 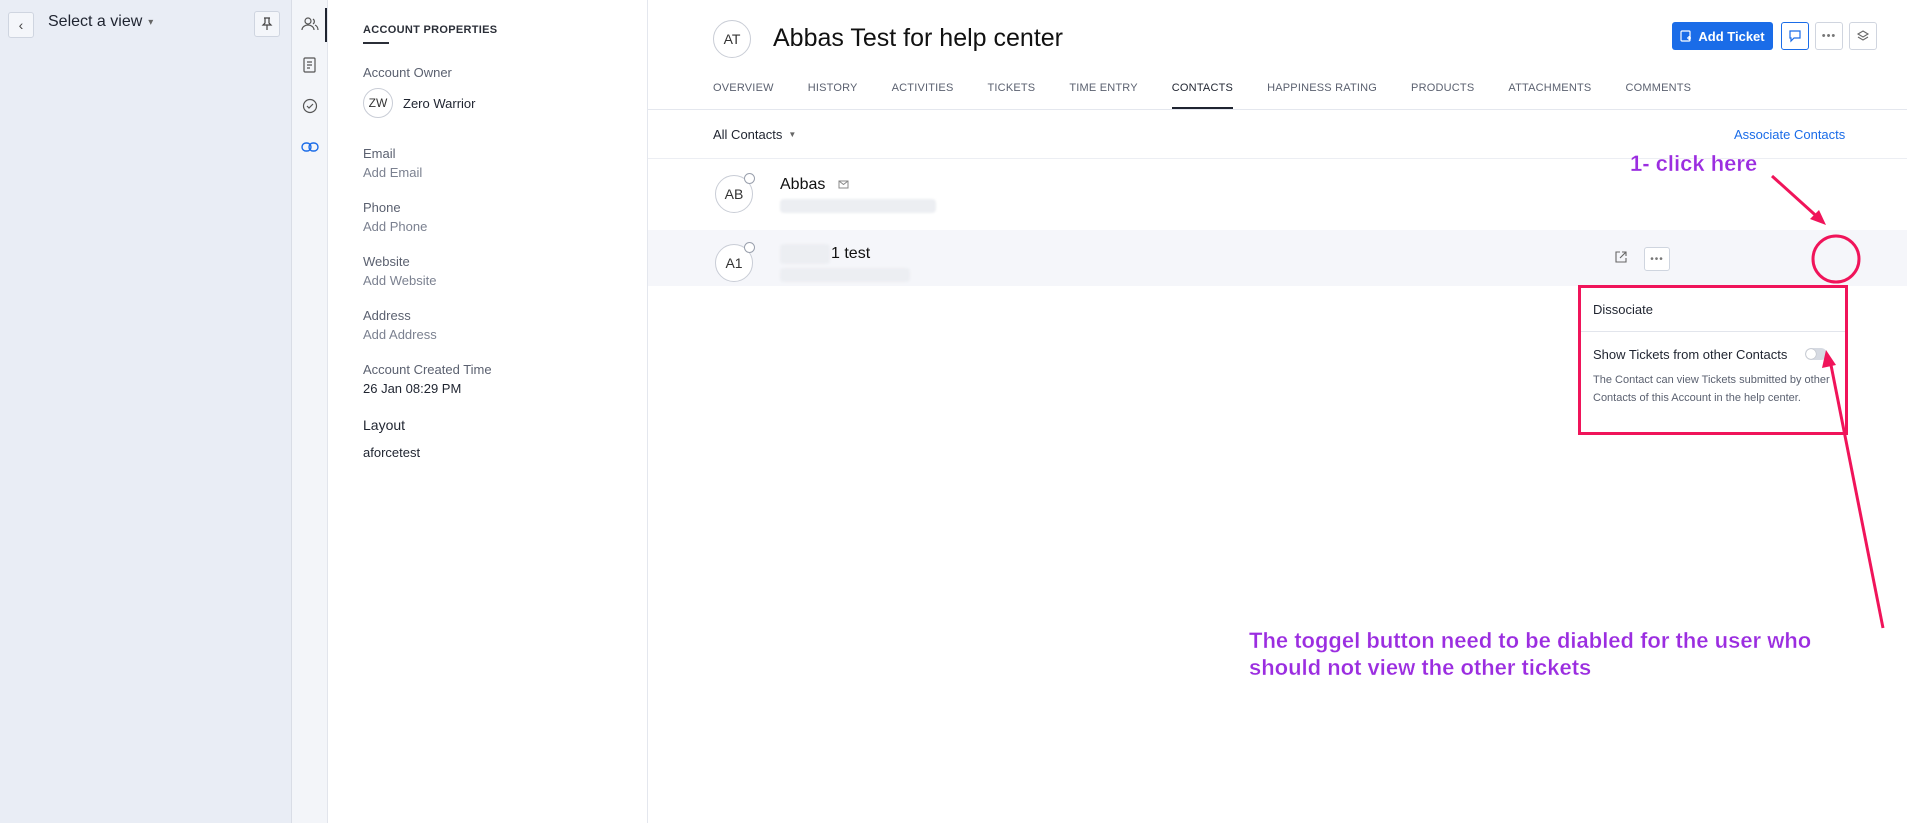 What do you see at coordinates (1420, 667) in the screenshot?
I see `annotation-note-line-2: should not view the other tickets` at bounding box center [1420, 667].